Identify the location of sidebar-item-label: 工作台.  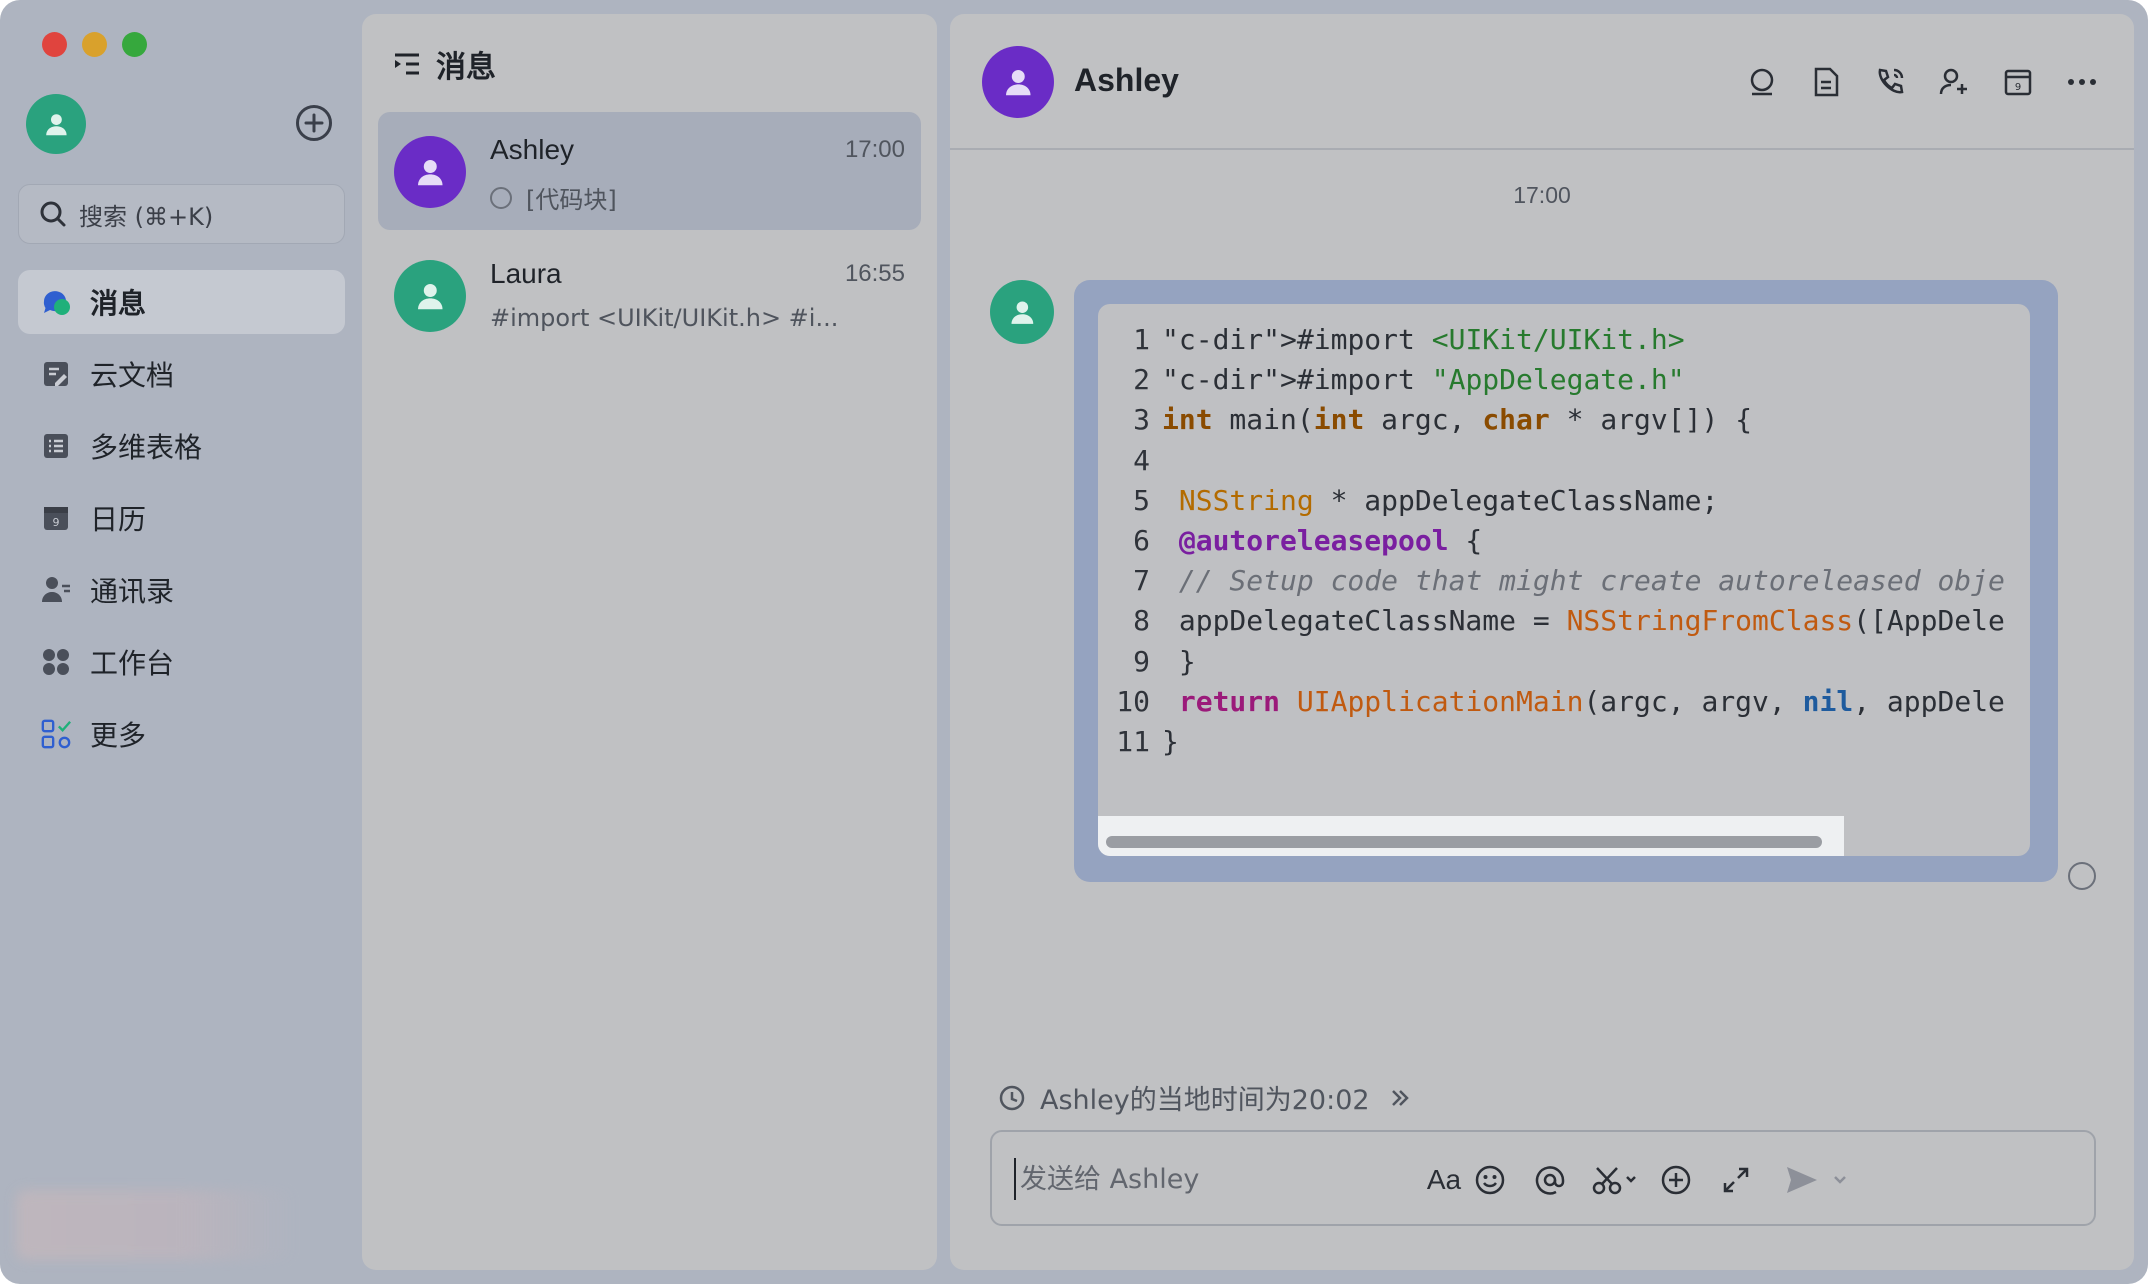
(132, 663).